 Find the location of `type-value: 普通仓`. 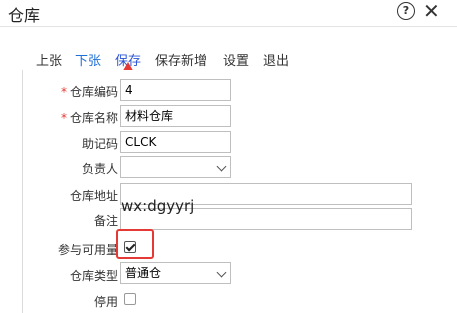

type-value: 普通仓 is located at coordinates (143, 273).